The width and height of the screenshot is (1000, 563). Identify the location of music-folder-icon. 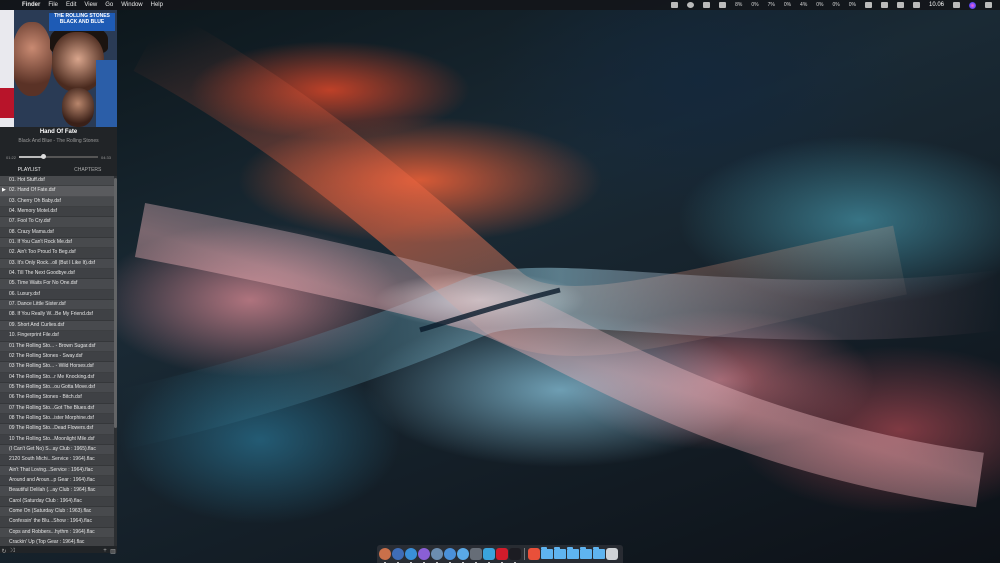
(599, 553).